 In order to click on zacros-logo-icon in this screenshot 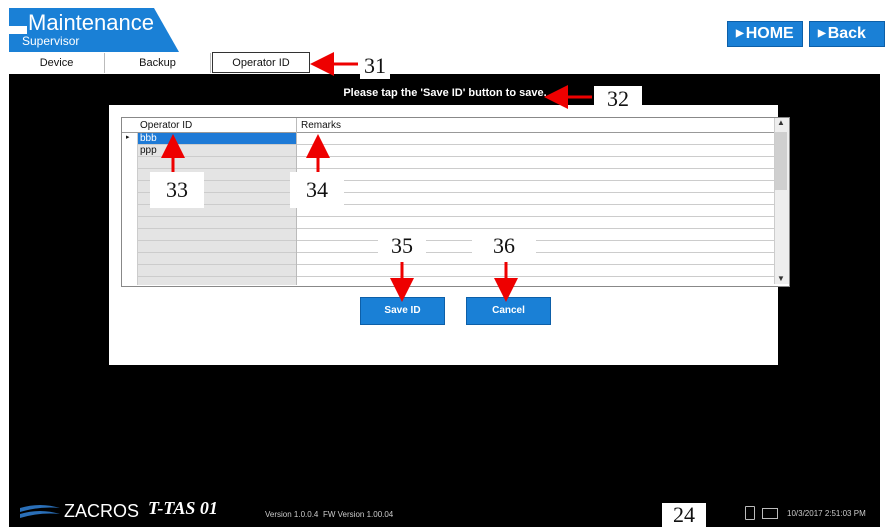, I will do `click(40, 511)`.